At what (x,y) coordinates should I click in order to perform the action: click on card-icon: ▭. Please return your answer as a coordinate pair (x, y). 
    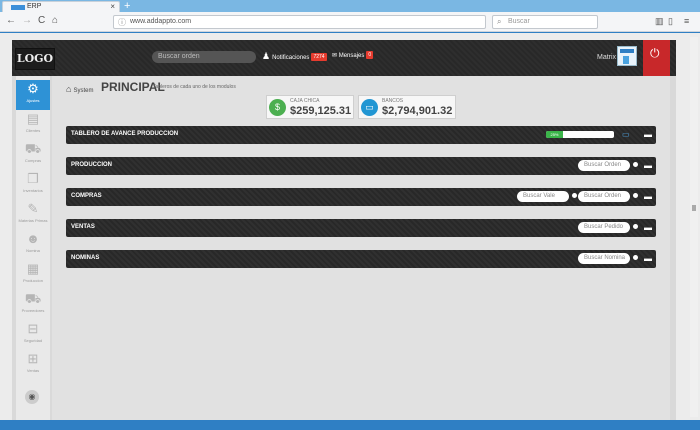
    Looking at the image, I should click on (369, 107).